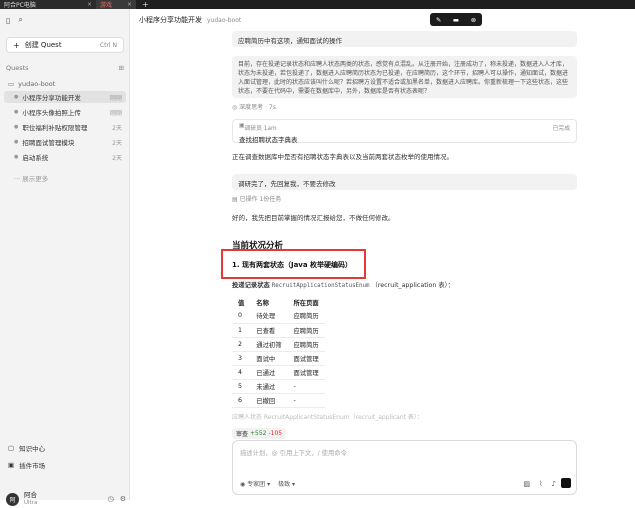  What do you see at coordinates (51, 98) in the screenshot?
I see `sidebar-item-label: 小程序分享功能开发` at bounding box center [51, 98].